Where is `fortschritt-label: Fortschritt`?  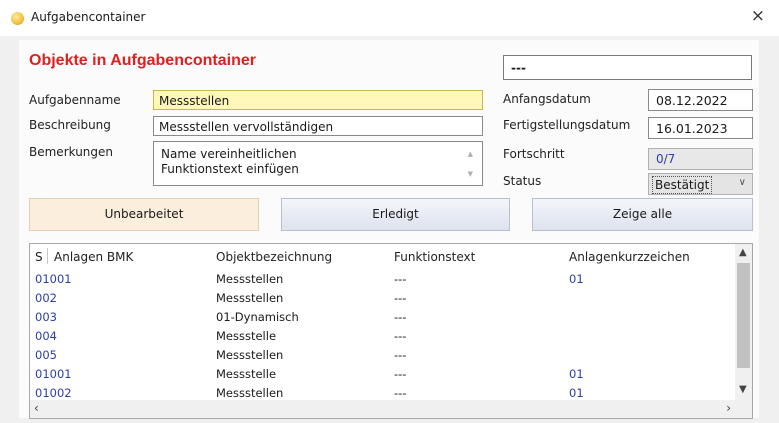 fortschritt-label: Fortschritt is located at coordinates (534, 154).